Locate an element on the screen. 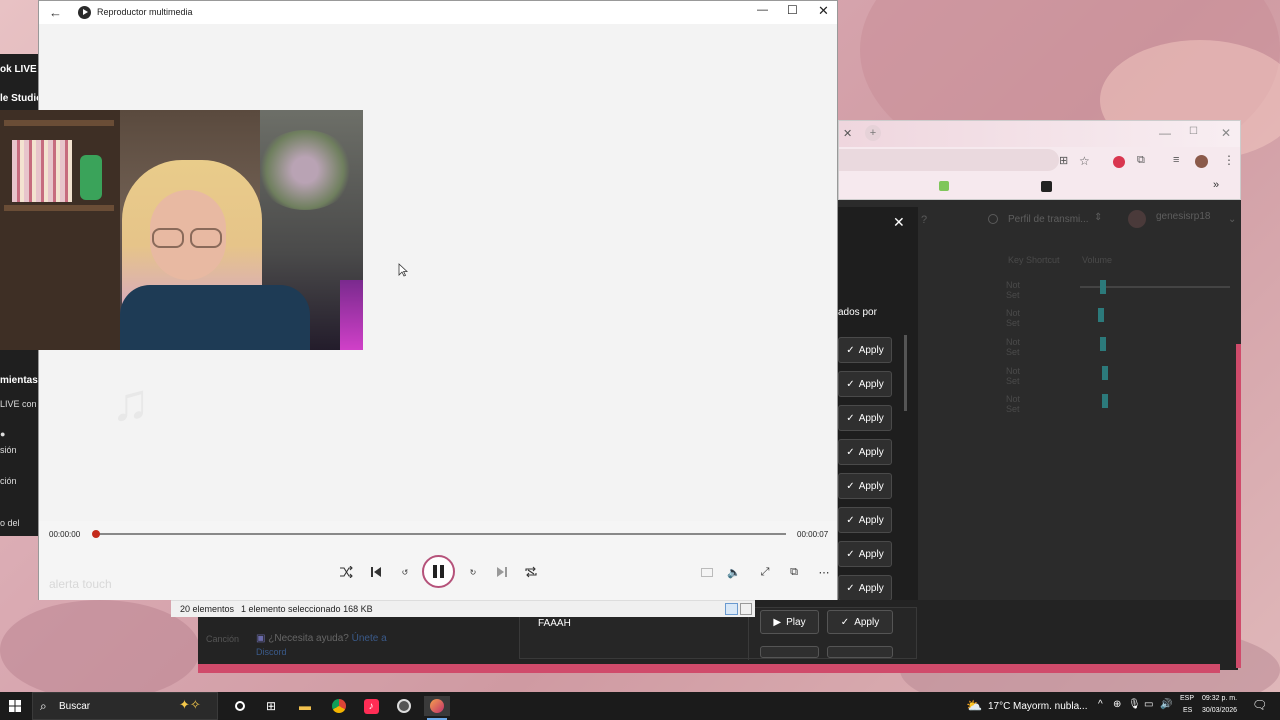 This screenshot has height=720, width=1280. play-label: Play is located at coordinates (796, 622).